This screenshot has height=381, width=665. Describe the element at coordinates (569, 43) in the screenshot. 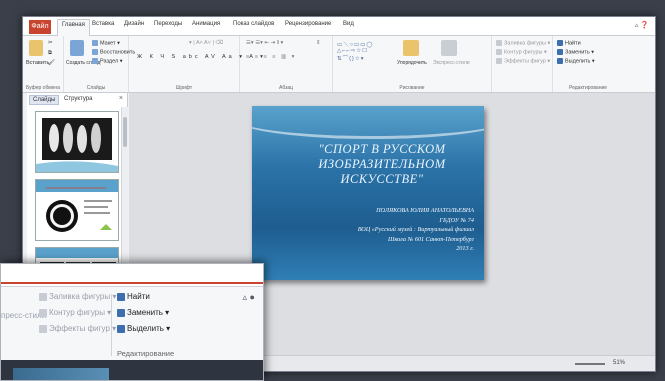

I see `find-button: Найти` at that location.